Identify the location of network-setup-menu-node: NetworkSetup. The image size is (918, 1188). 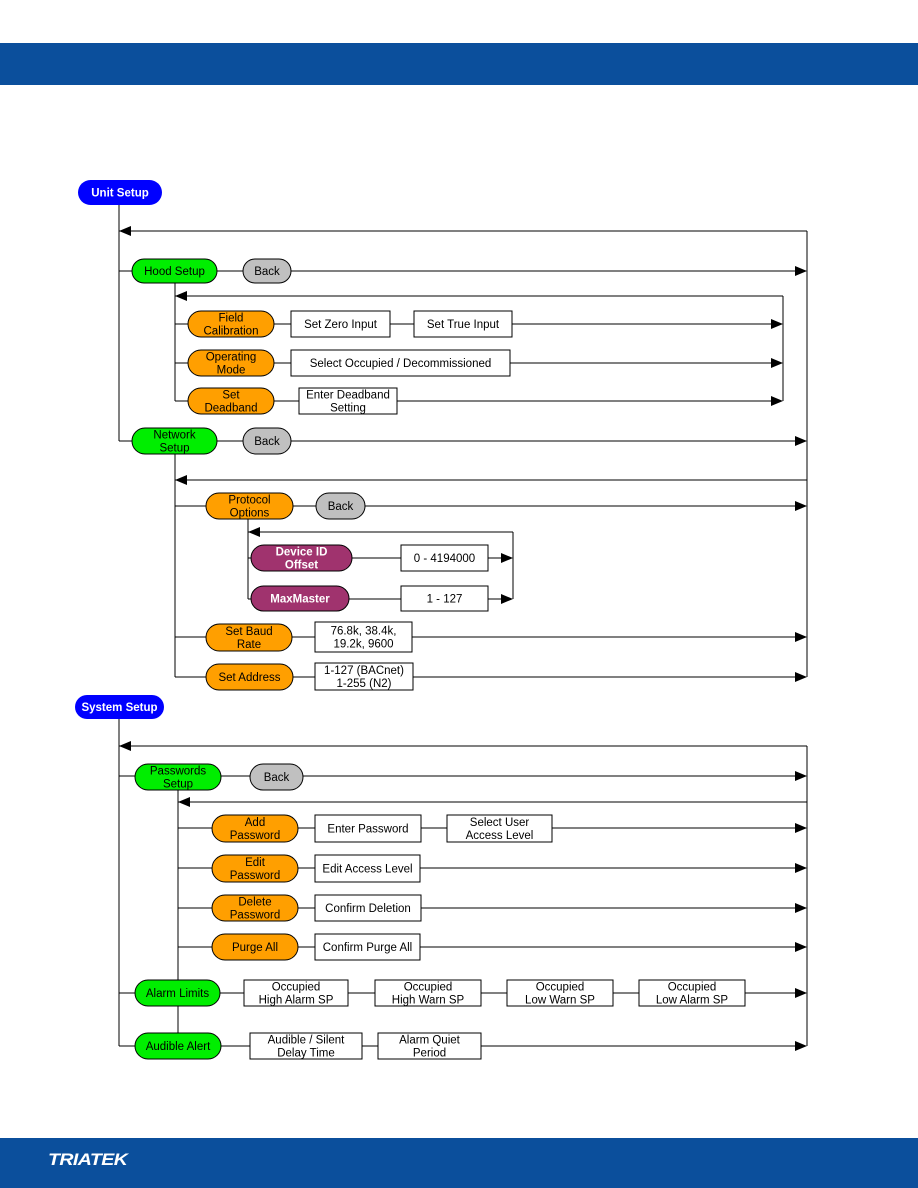
(174, 441).